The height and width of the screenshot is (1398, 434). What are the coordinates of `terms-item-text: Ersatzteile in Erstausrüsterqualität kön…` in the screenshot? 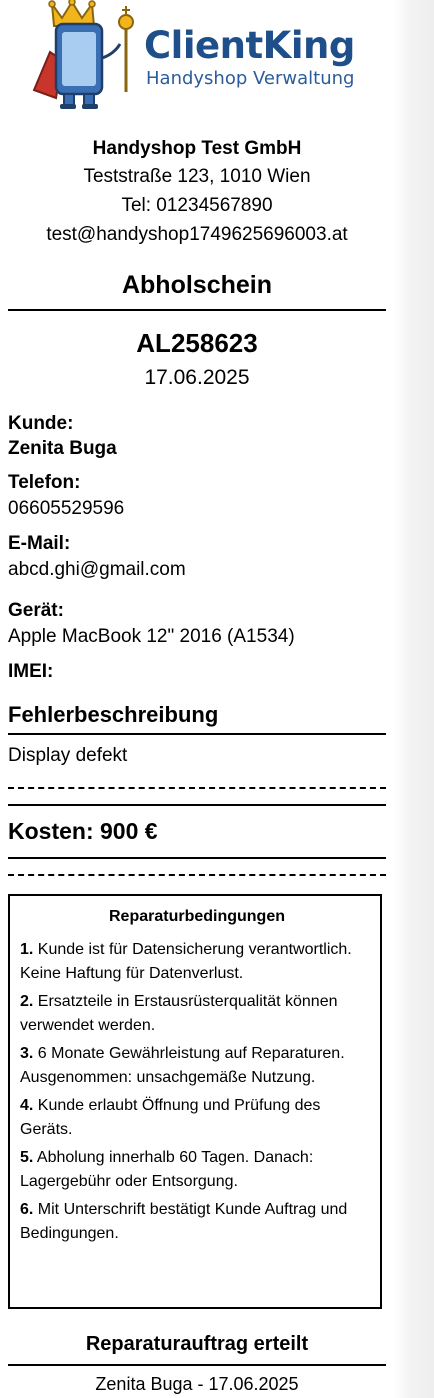 It's located at (179, 1013).